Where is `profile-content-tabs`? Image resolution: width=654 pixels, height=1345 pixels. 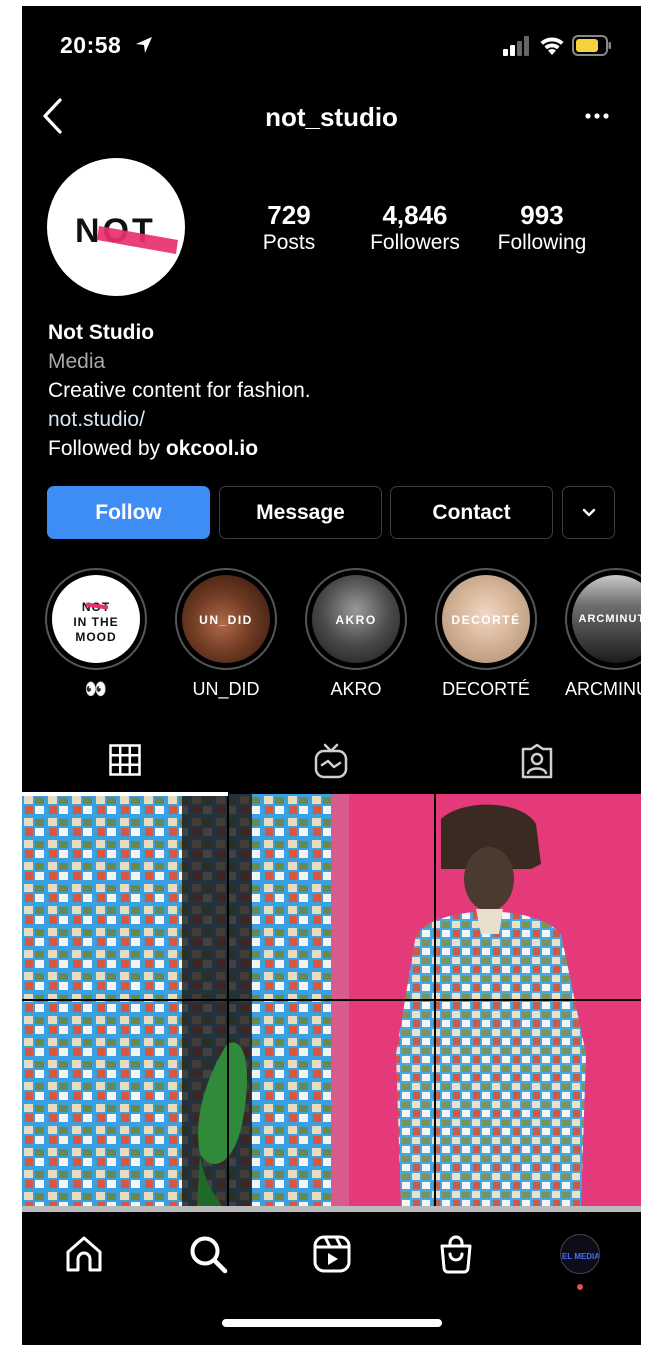 profile-content-tabs is located at coordinates (331, 761).